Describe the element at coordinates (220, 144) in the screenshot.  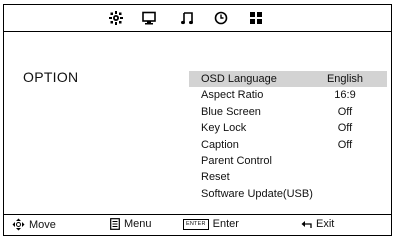
I see `menu-item-label: Caption` at that location.